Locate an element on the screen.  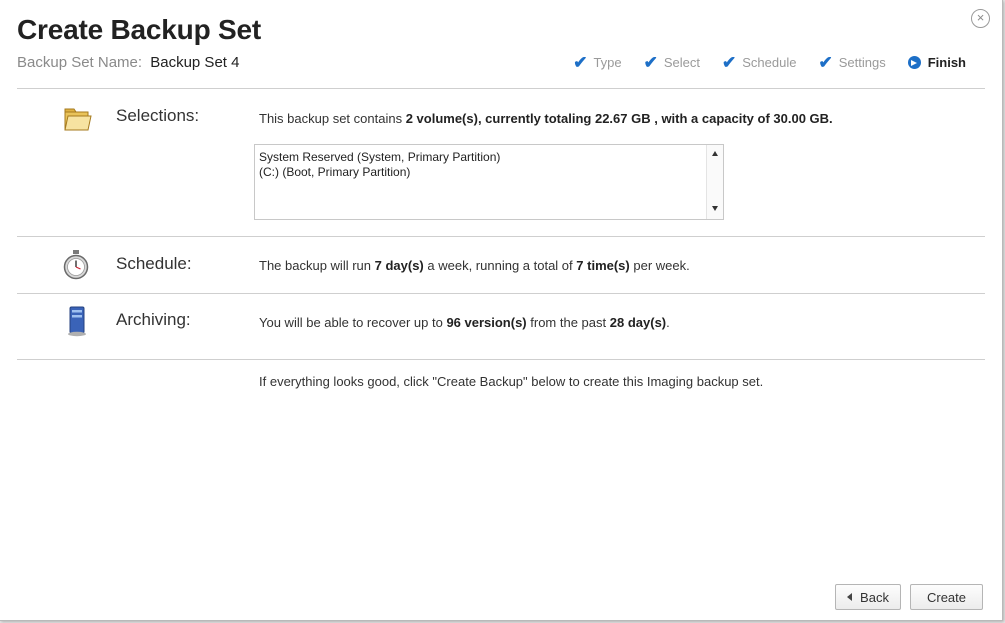
archiving-versions: 96 version(s) is located at coordinates (486, 322).